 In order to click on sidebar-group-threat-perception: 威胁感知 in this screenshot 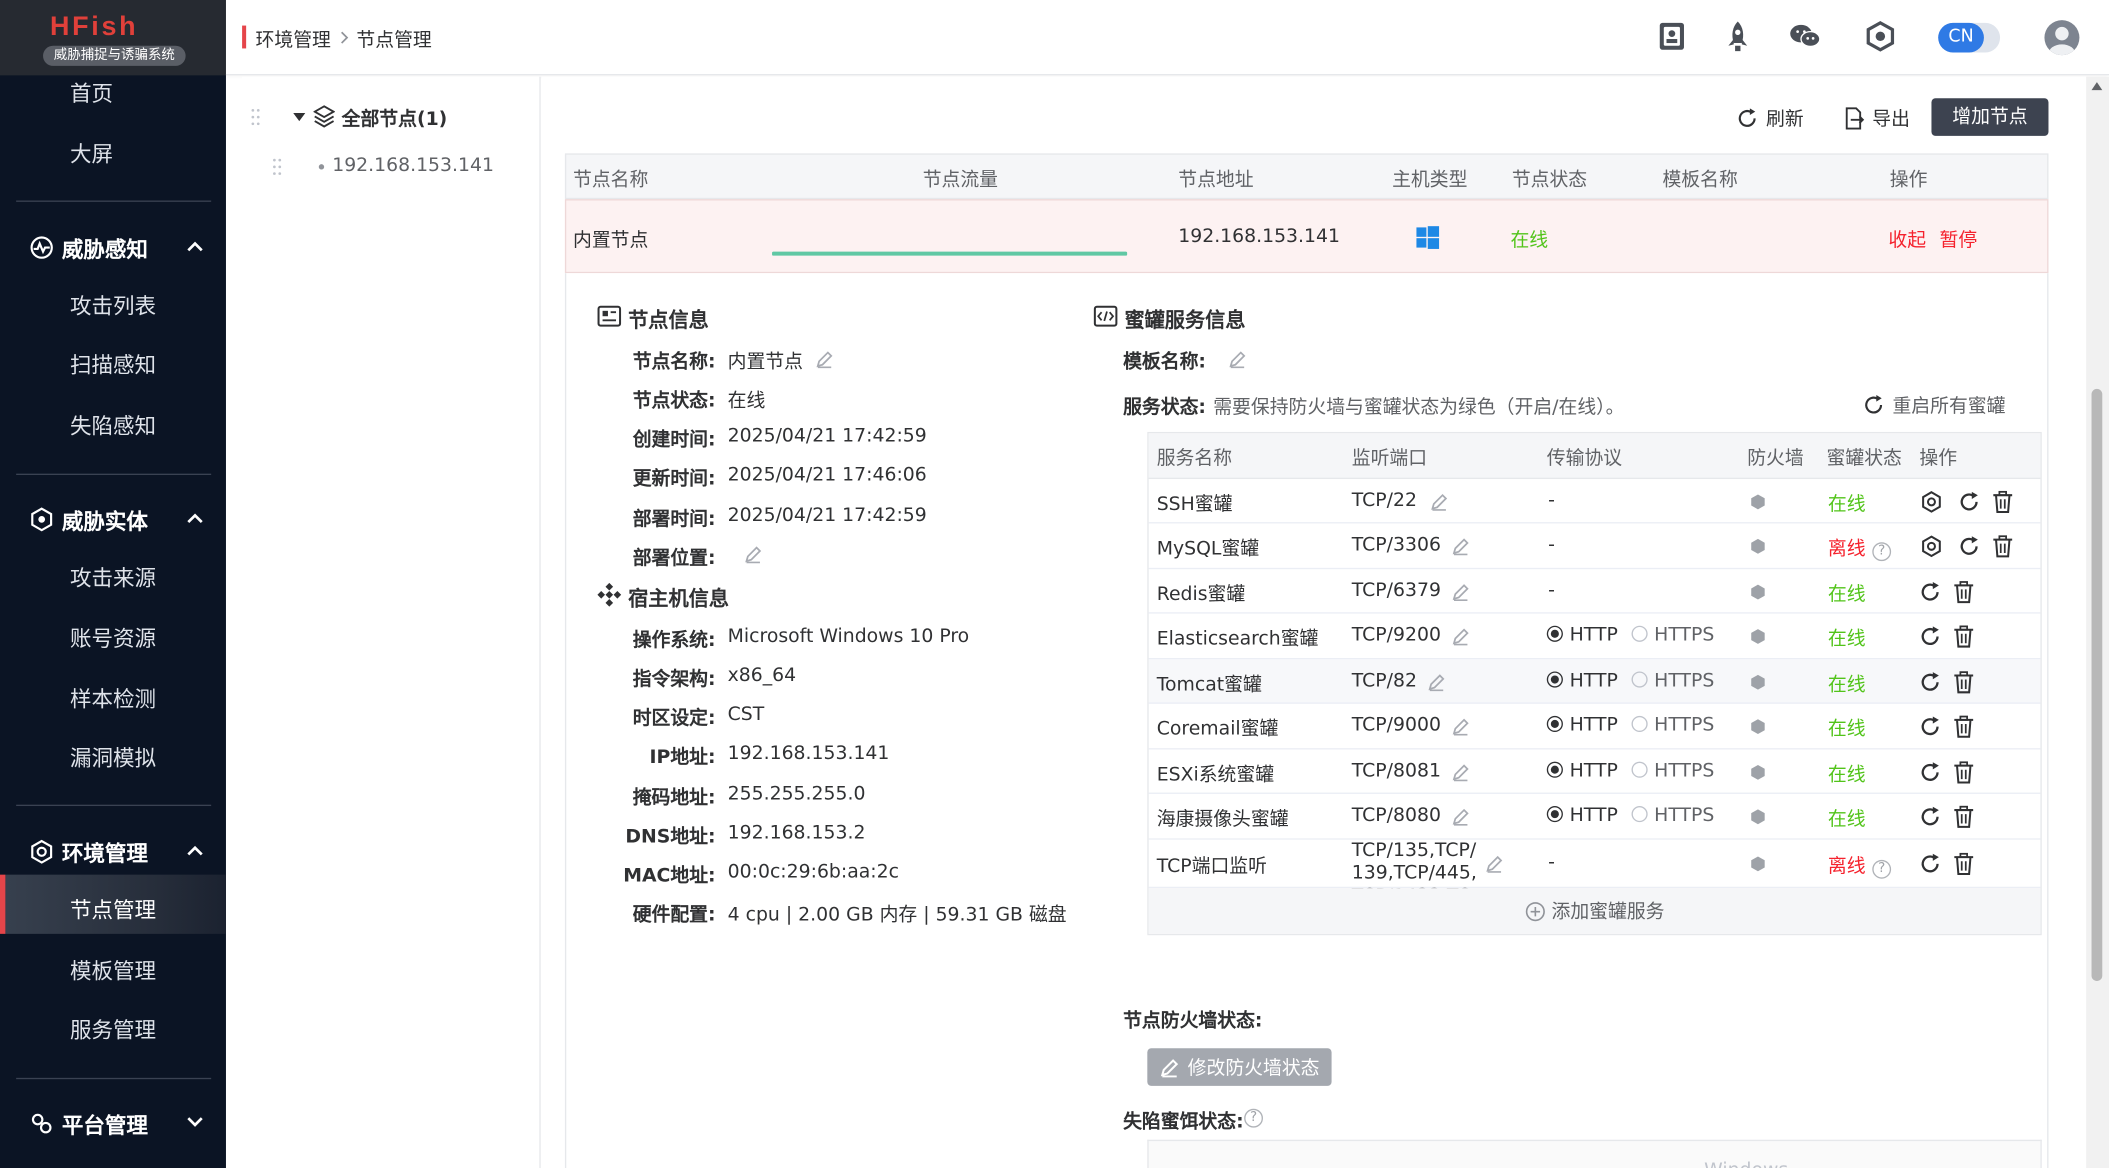, I will do `click(89, 247)`.